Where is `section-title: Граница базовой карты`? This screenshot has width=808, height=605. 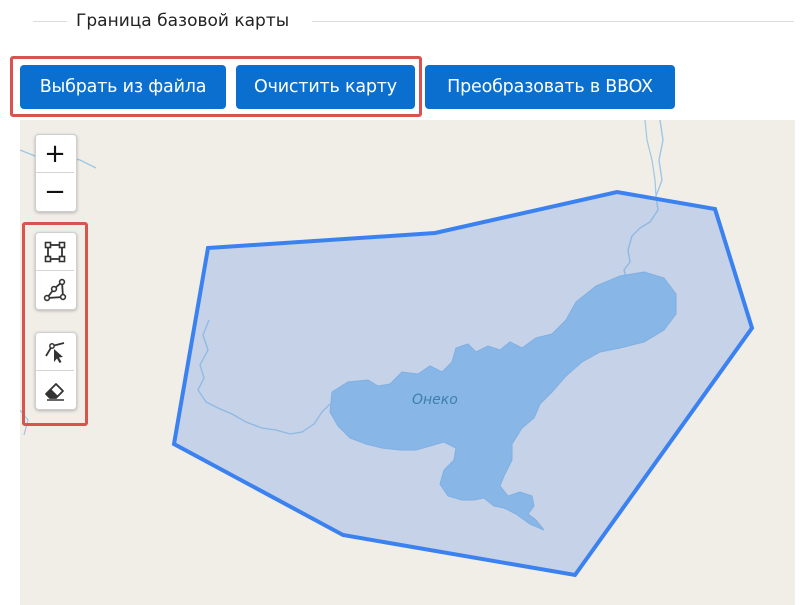 section-title: Граница базовой карты is located at coordinates (183, 21).